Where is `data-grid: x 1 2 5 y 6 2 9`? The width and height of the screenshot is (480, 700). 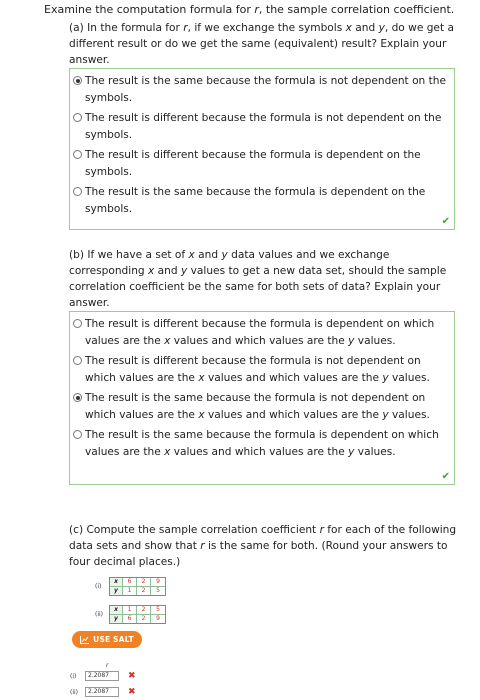 data-grid: x 1 2 5 y 6 2 9 is located at coordinates (137, 614).